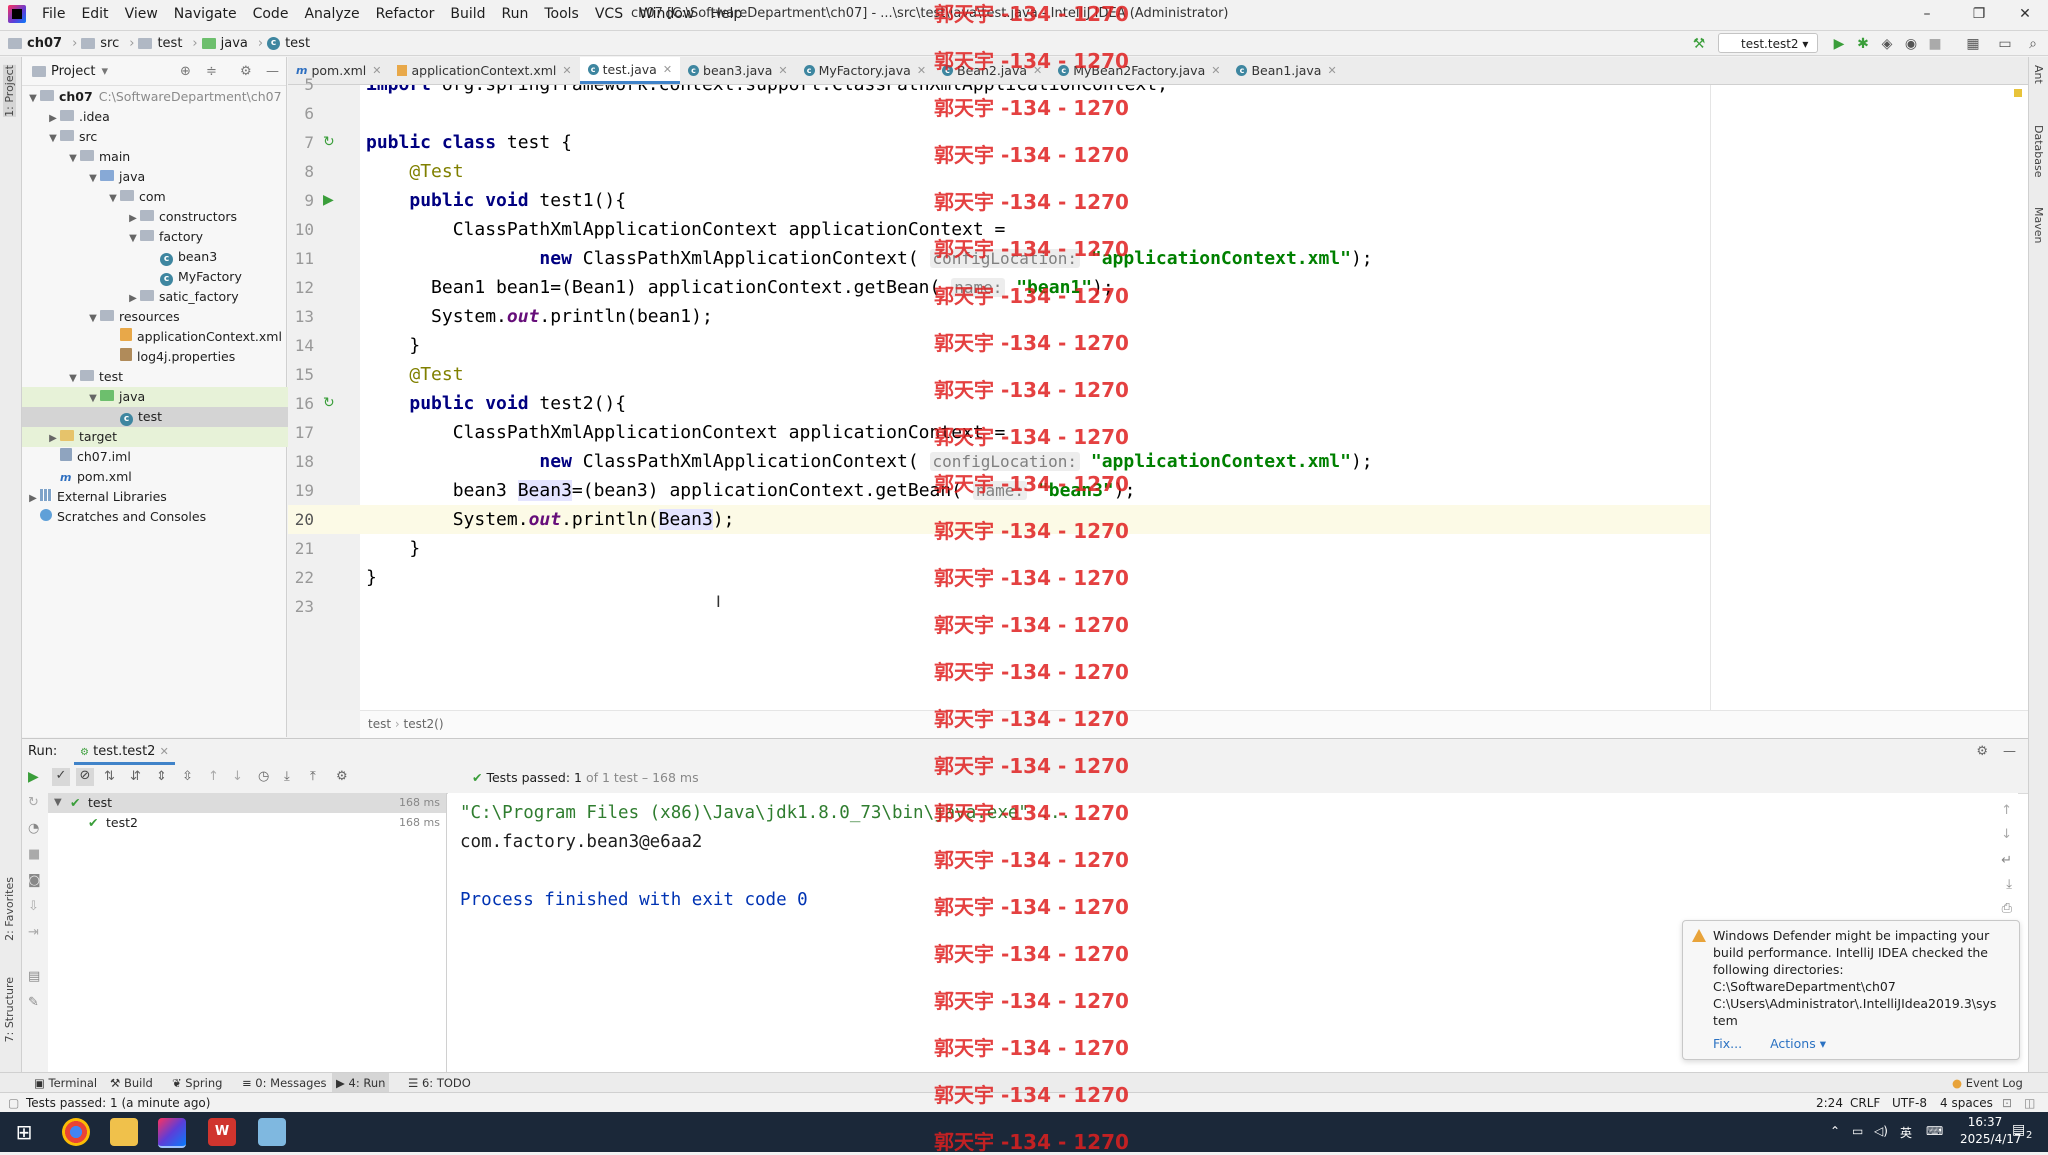 This screenshot has height=1155, width=2048. Describe the element at coordinates (287, 776) in the screenshot. I see `import-icon: ⤓` at that location.